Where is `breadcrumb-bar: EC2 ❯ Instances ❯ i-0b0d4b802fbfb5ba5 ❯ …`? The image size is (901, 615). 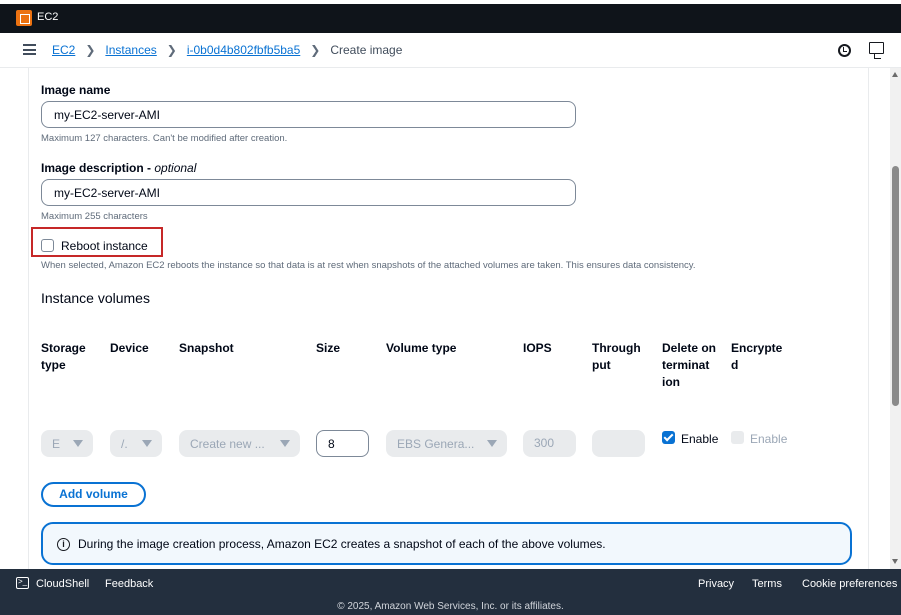
breadcrumb-bar: EC2 ❯ Instances ❯ i-0b0d4b802fbfb5ba5 ❯ … is located at coordinates (450, 50).